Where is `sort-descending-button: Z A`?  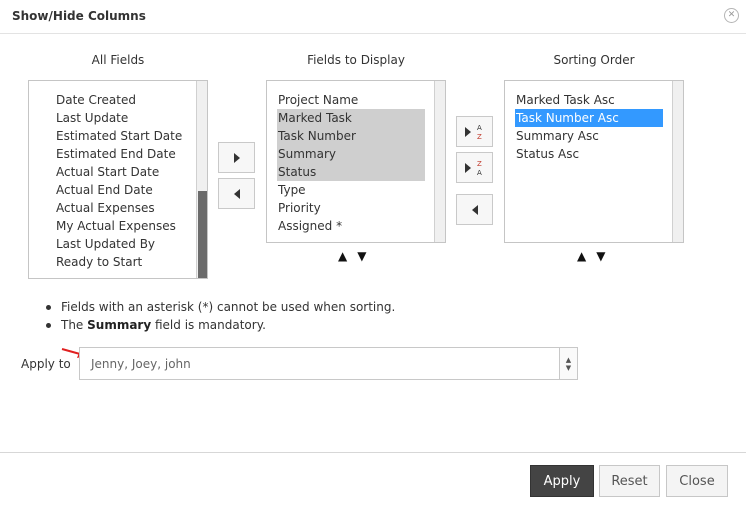 sort-descending-button: Z A is located at coordinates (474, 167).